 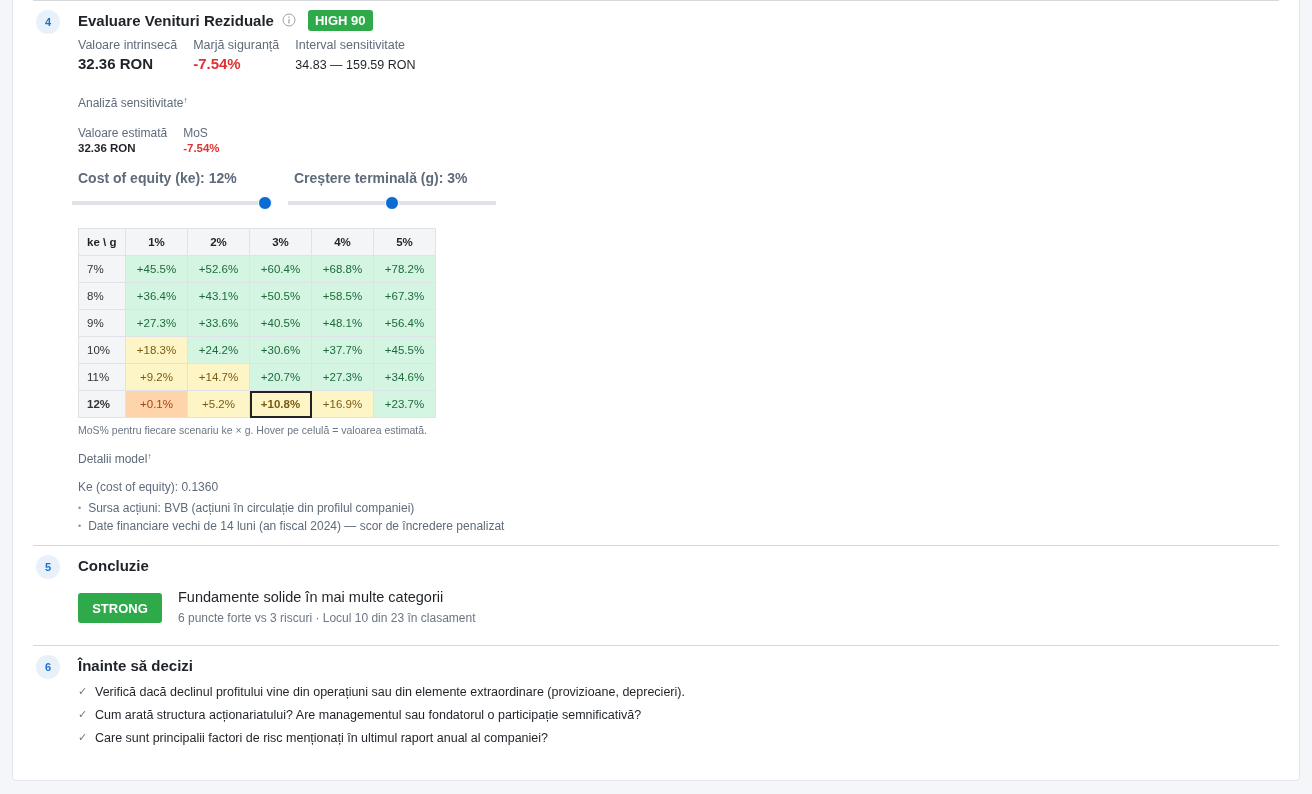 I want to click on verdict-headline: Fundamente solide în mai multe categorii, so click(x=311, y=597).